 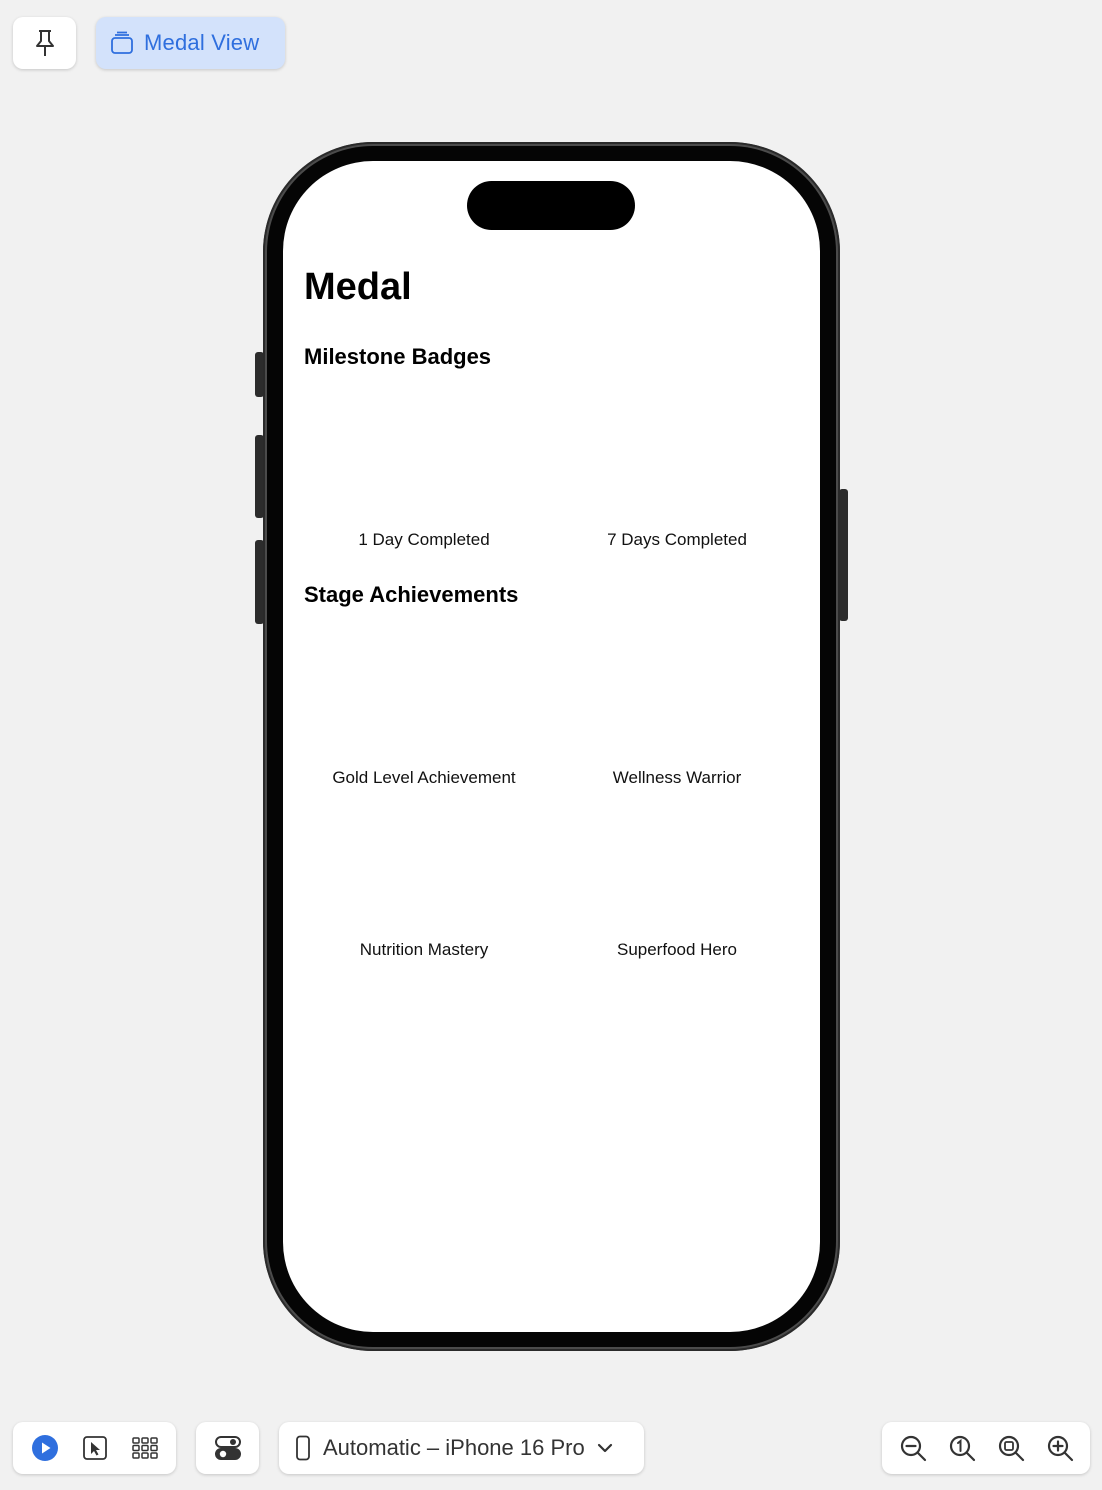 I want to click on pin-icon, so click(x=45, y=43).